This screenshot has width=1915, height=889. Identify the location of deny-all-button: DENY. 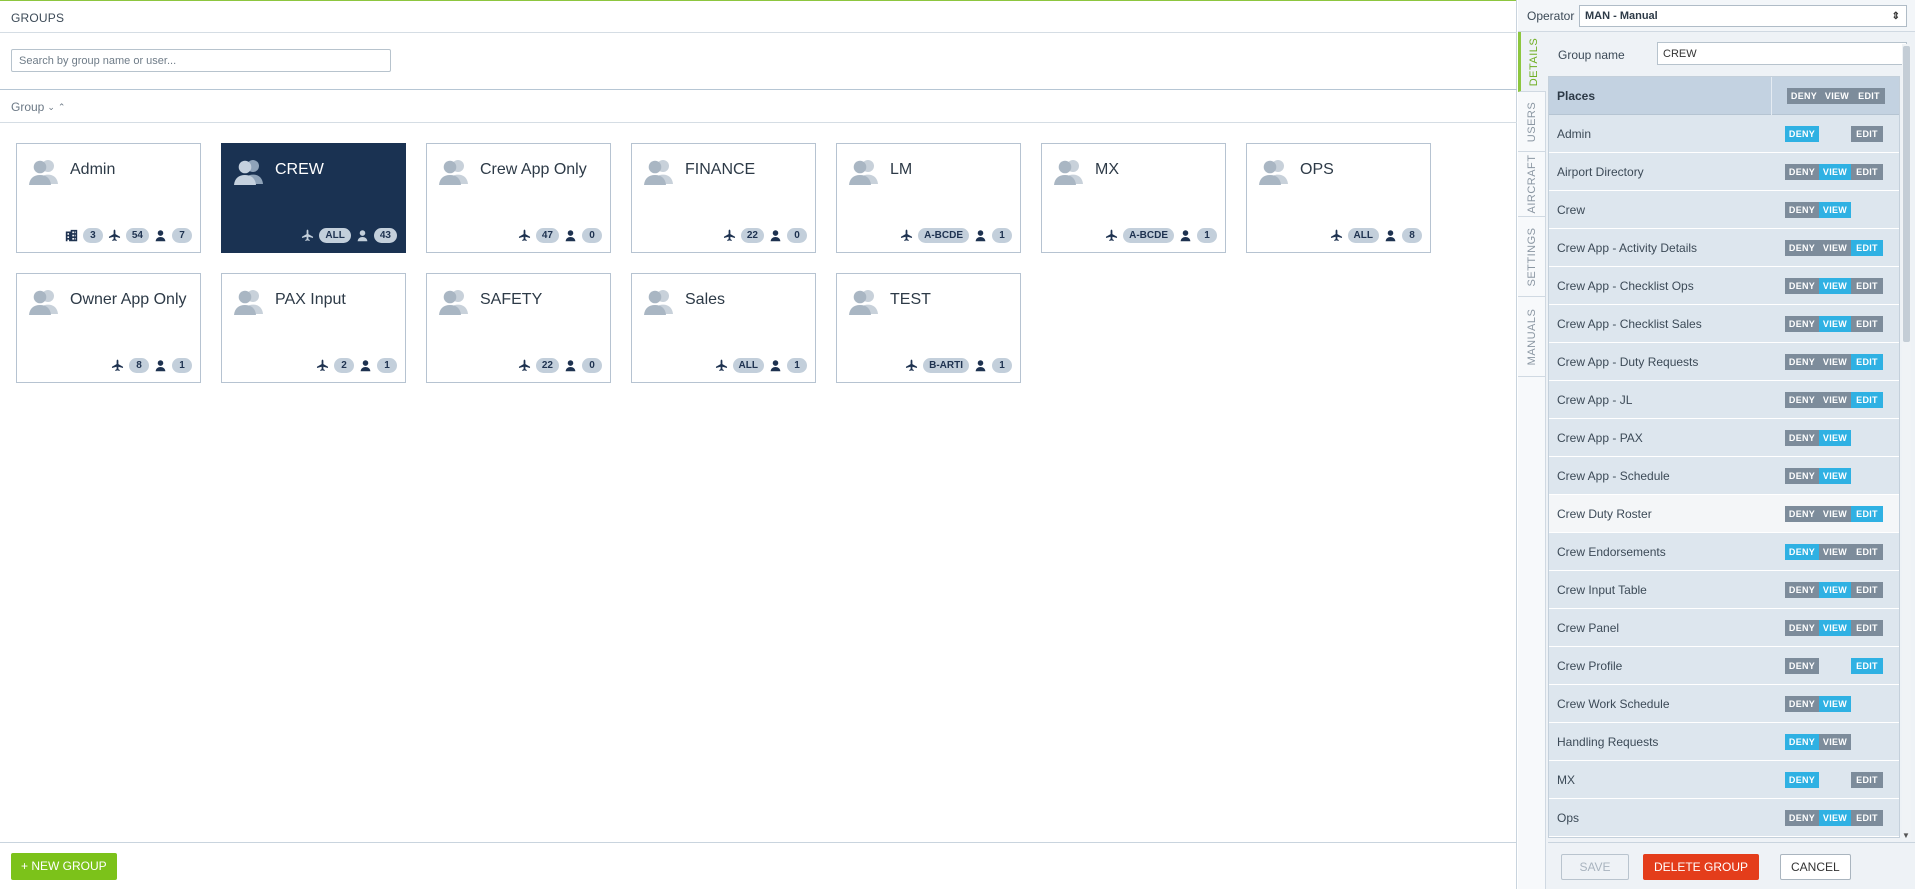
(1804, 96).